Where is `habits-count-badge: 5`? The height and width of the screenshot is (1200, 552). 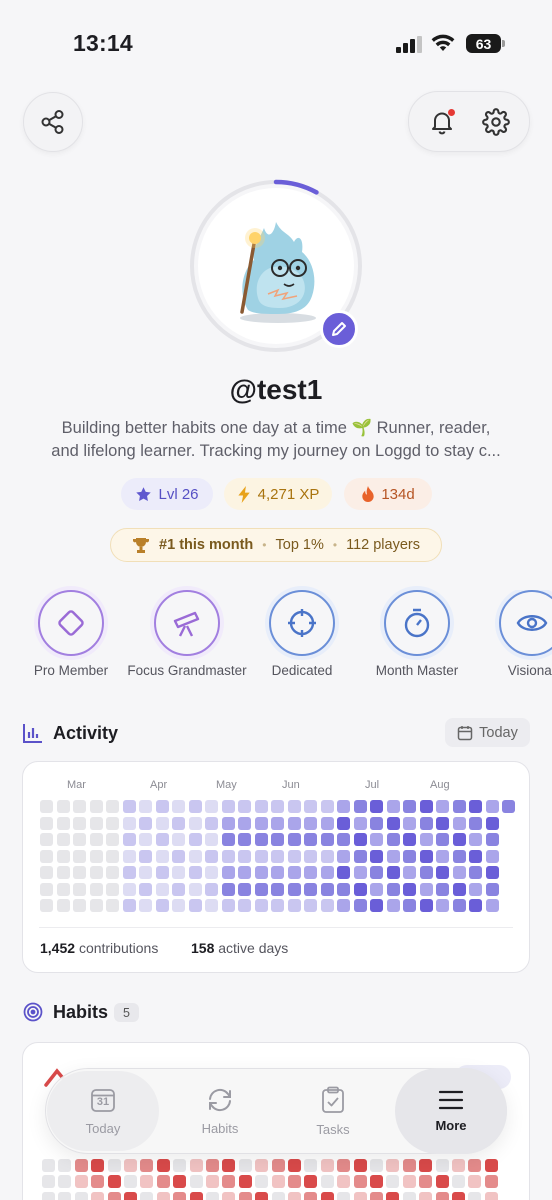
habits-count-badge: 5 is located at coordinates (126, 1012).